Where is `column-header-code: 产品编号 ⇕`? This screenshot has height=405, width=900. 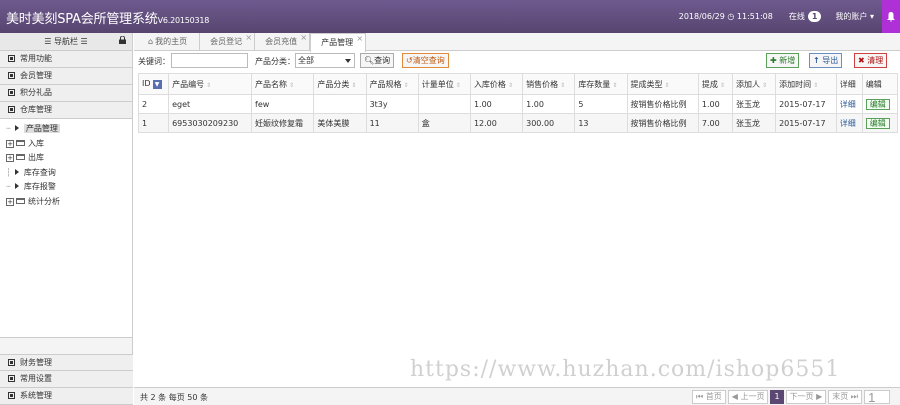
column-header-code: 产品编号 ⇕ is located at coordinates (210, 84).